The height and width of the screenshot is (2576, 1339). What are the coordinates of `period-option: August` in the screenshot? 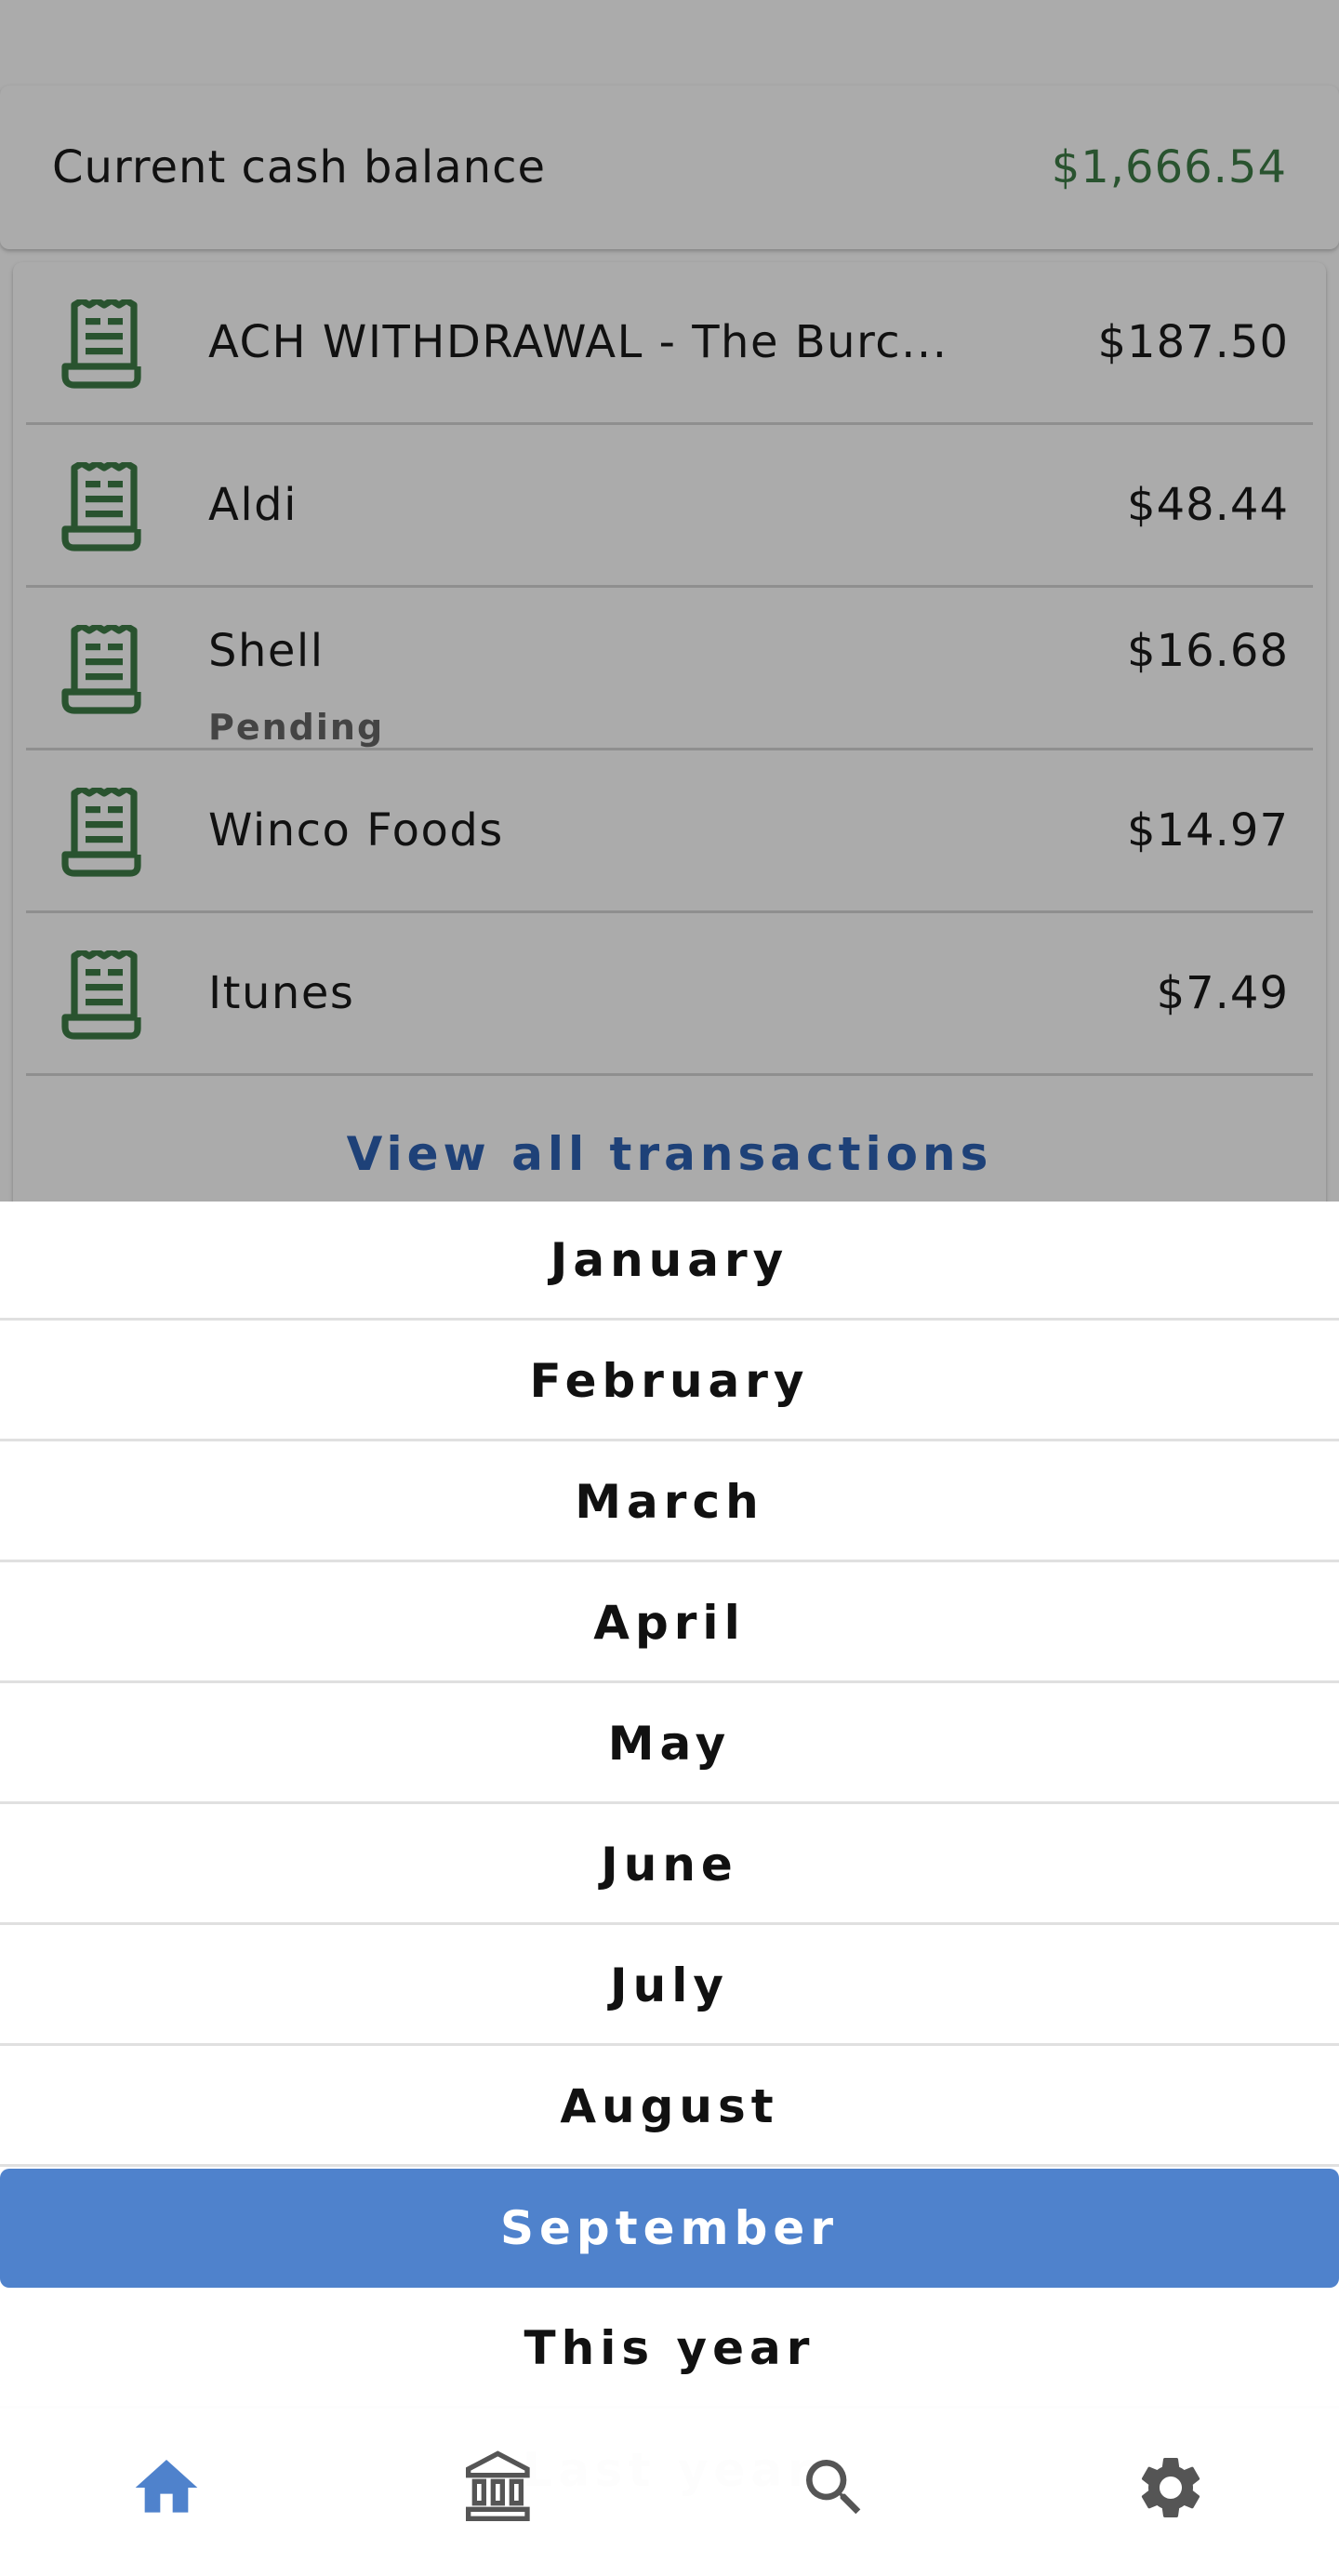 It's located at (669, 2107).